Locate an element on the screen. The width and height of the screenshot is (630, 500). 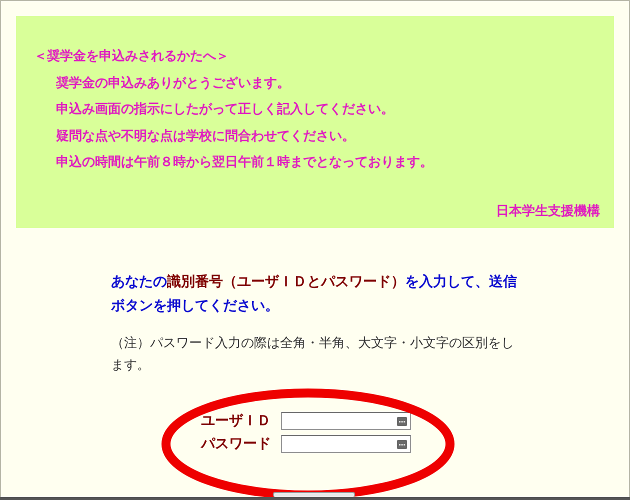
notice-text: 申込み画面の指示にしたがって正しく記入してください。 is located at coordinates (225, 109).